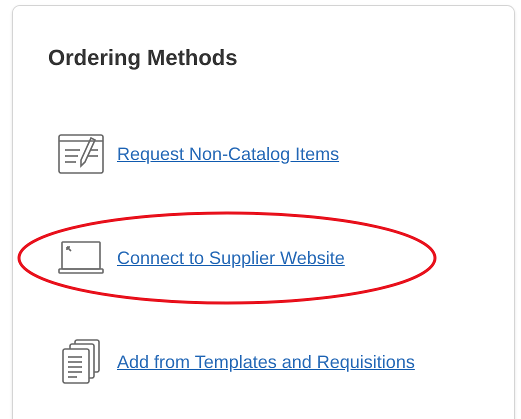  What do you see at coordinates (81, 362) in the screenshot?
I see `documents-icon` at bounding box center [81, 362].